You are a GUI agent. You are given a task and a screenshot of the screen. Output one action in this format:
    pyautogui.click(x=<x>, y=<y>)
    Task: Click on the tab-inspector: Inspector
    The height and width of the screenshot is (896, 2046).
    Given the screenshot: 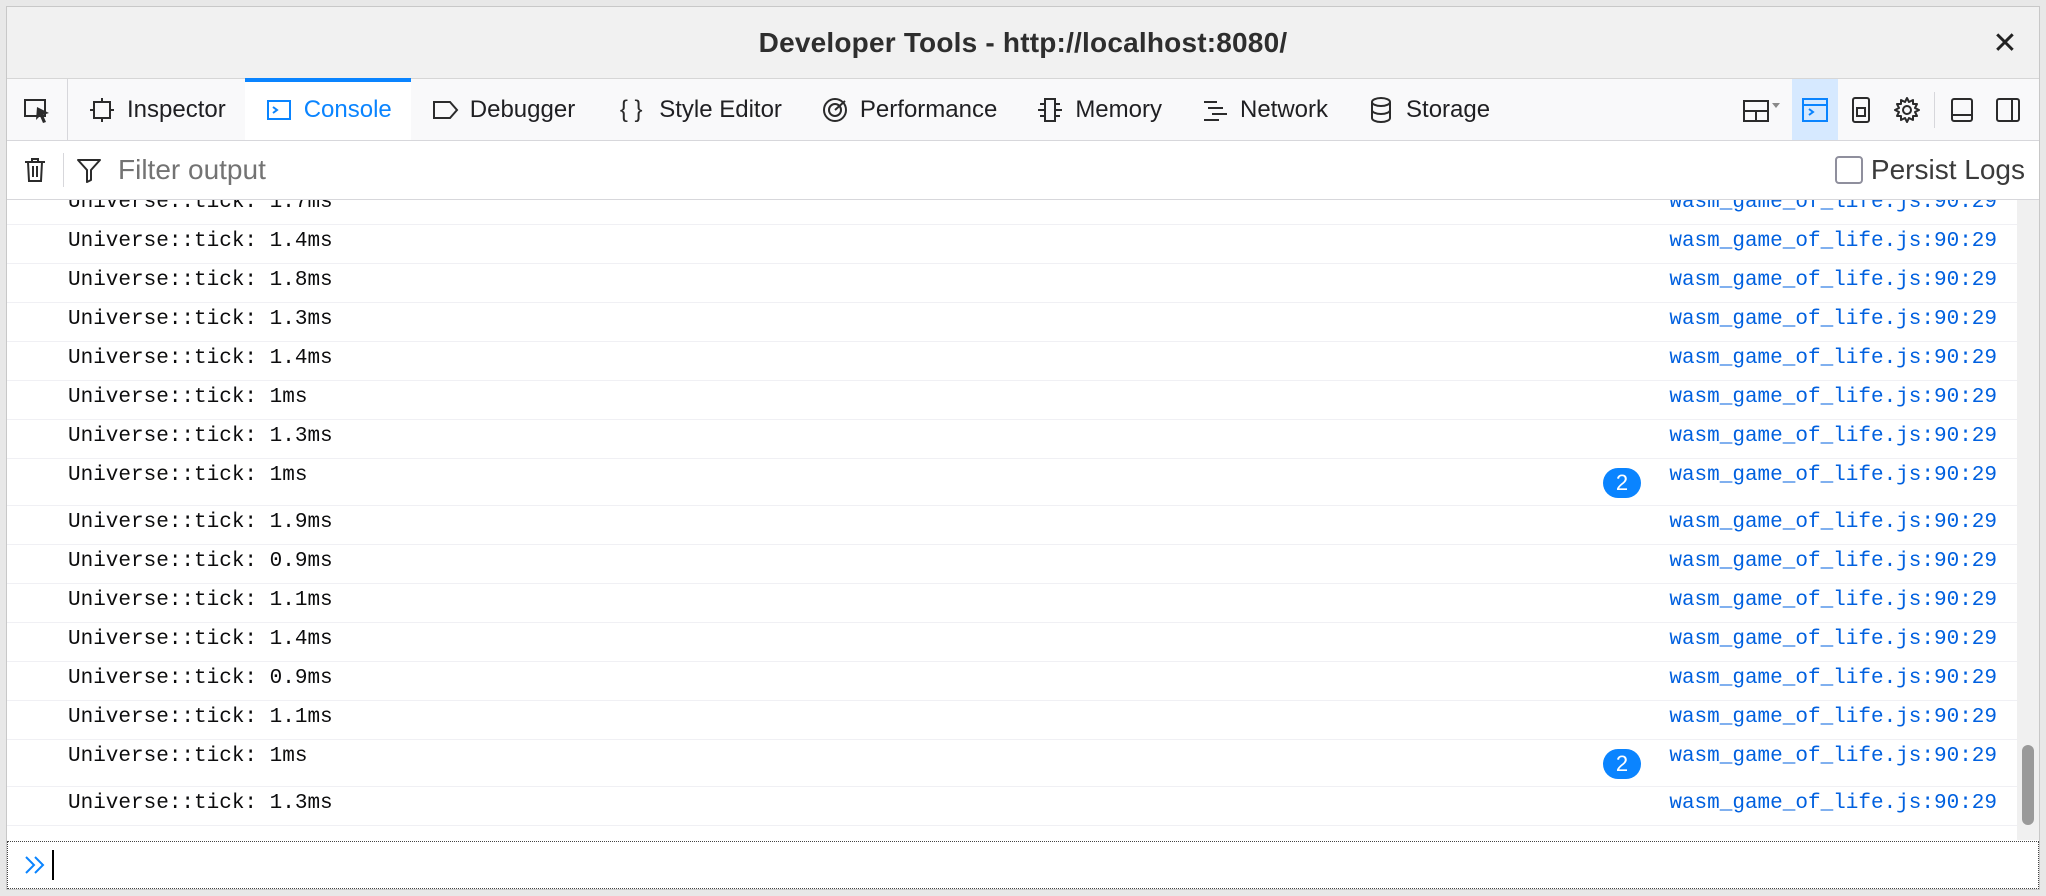 What is the action you would take?
    pyautogui.click(x=156, y=109)
    